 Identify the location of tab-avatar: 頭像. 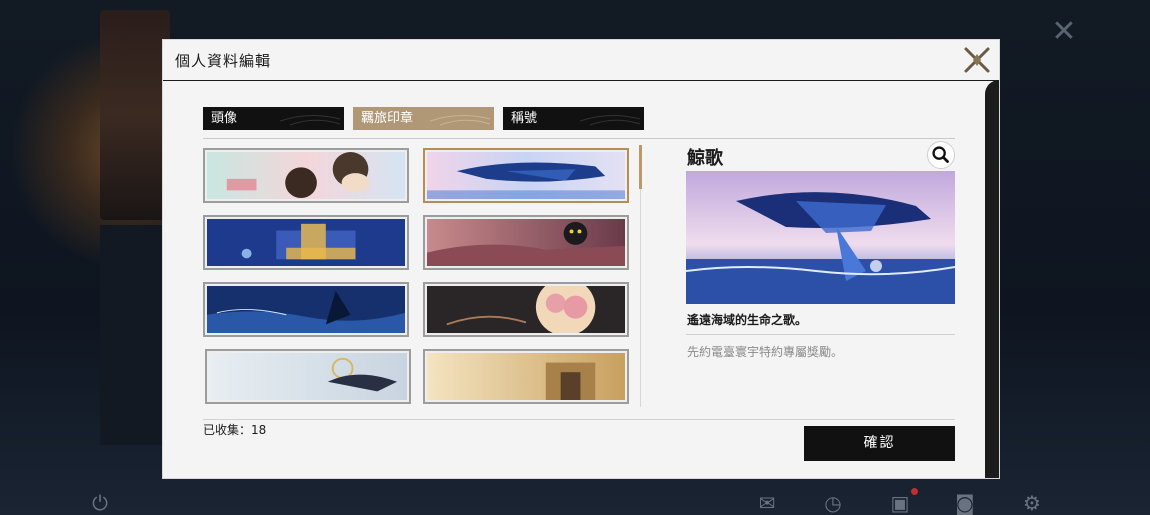
(273, 118).